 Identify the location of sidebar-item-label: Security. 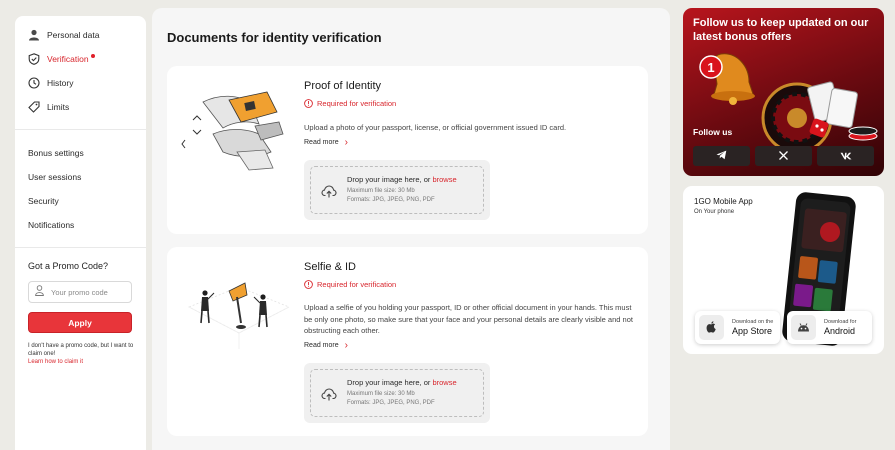
(43, 201).